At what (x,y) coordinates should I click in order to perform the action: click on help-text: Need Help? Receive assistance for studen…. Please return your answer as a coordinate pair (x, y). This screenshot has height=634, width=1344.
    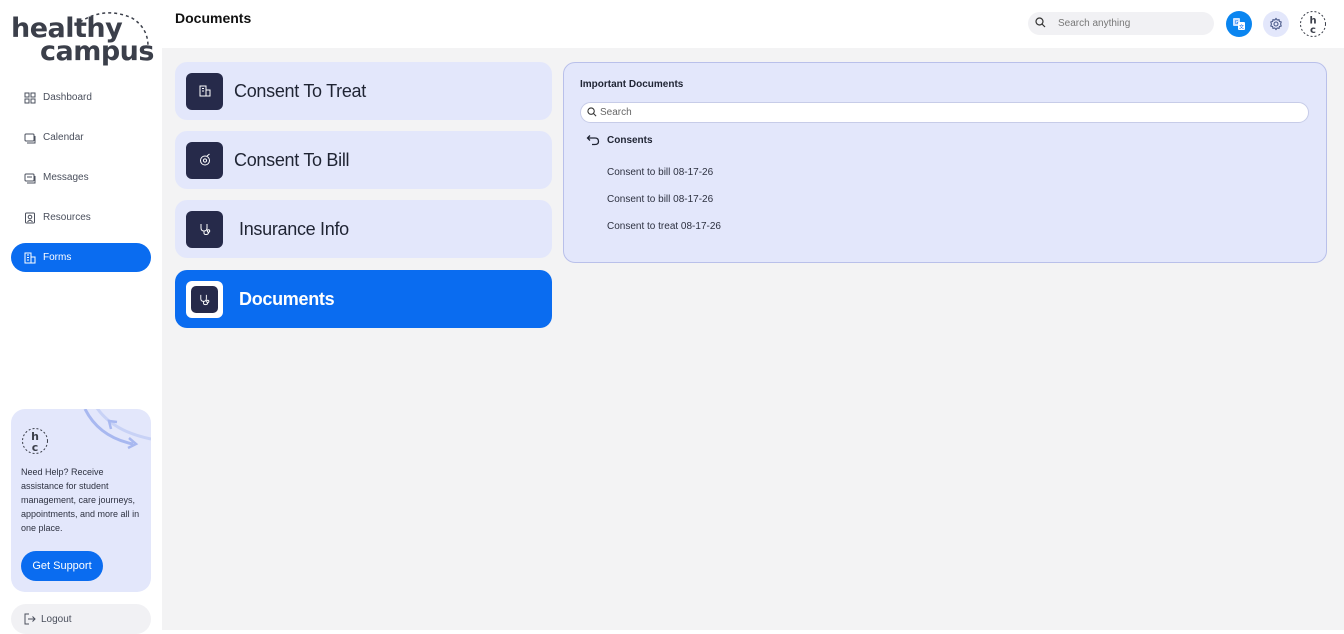
    Looking at the image, I should click on (80, 500).